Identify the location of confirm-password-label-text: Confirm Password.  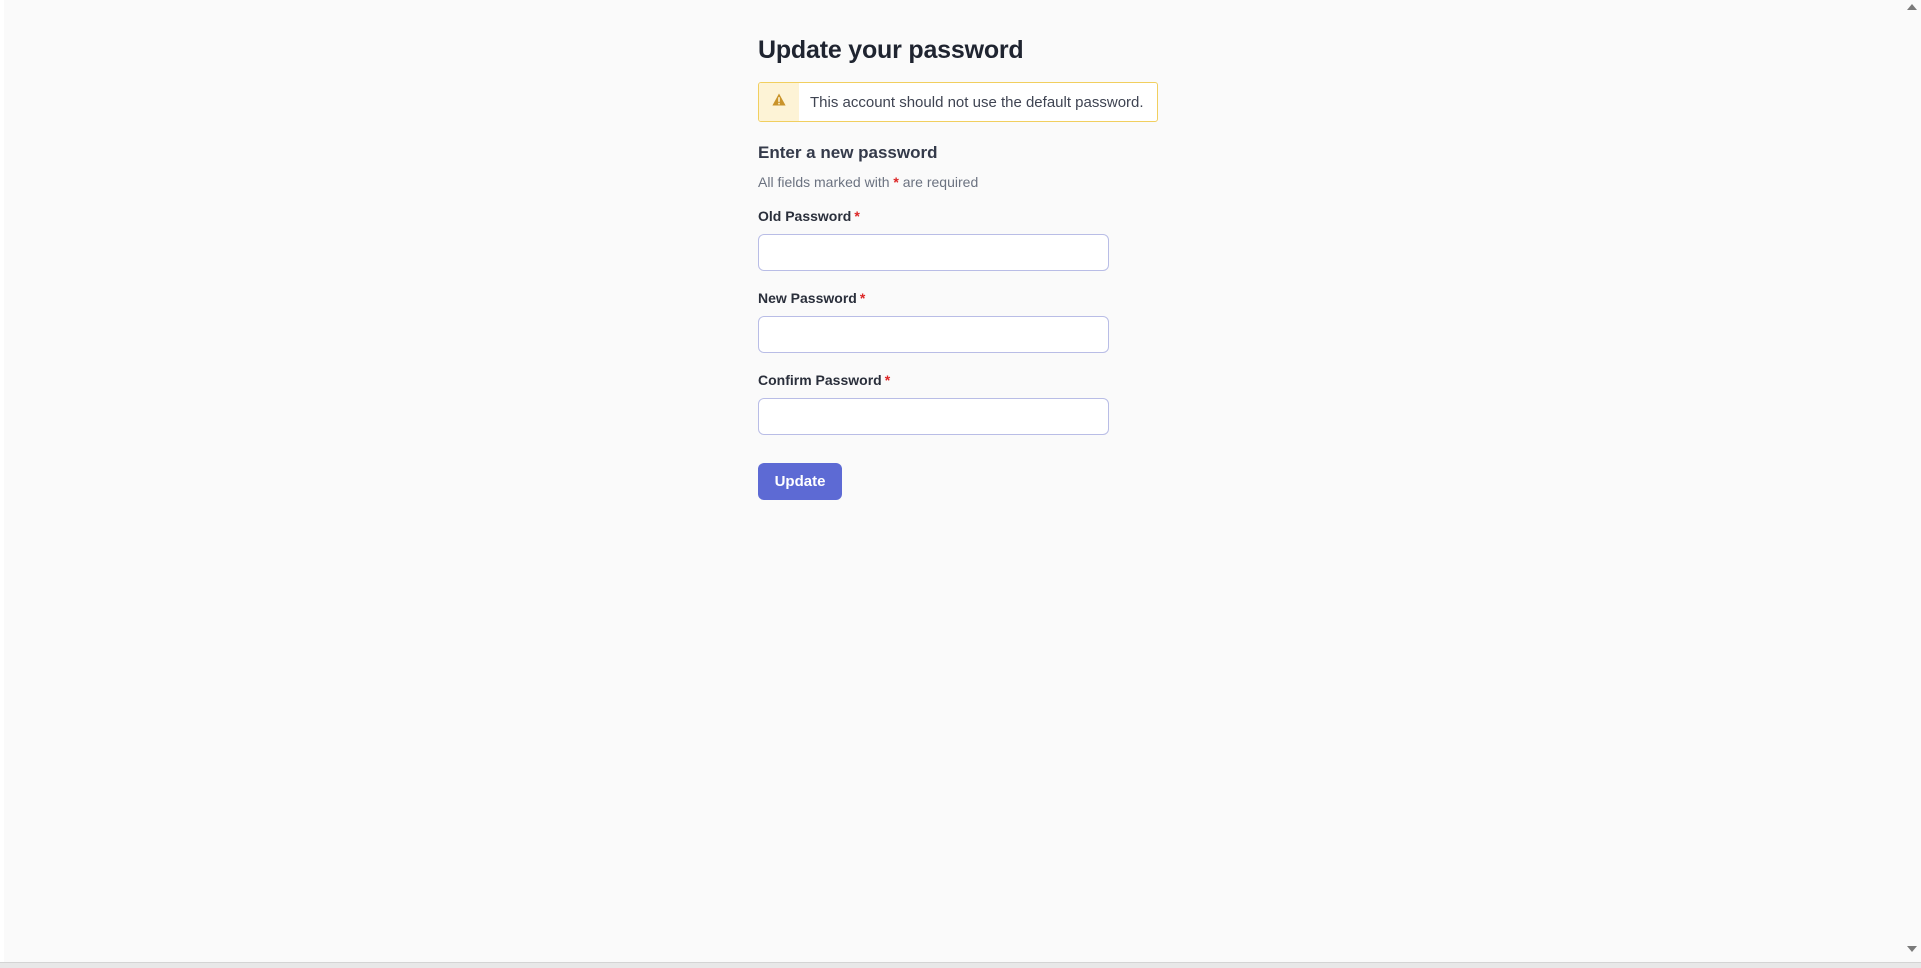
(820, 380).